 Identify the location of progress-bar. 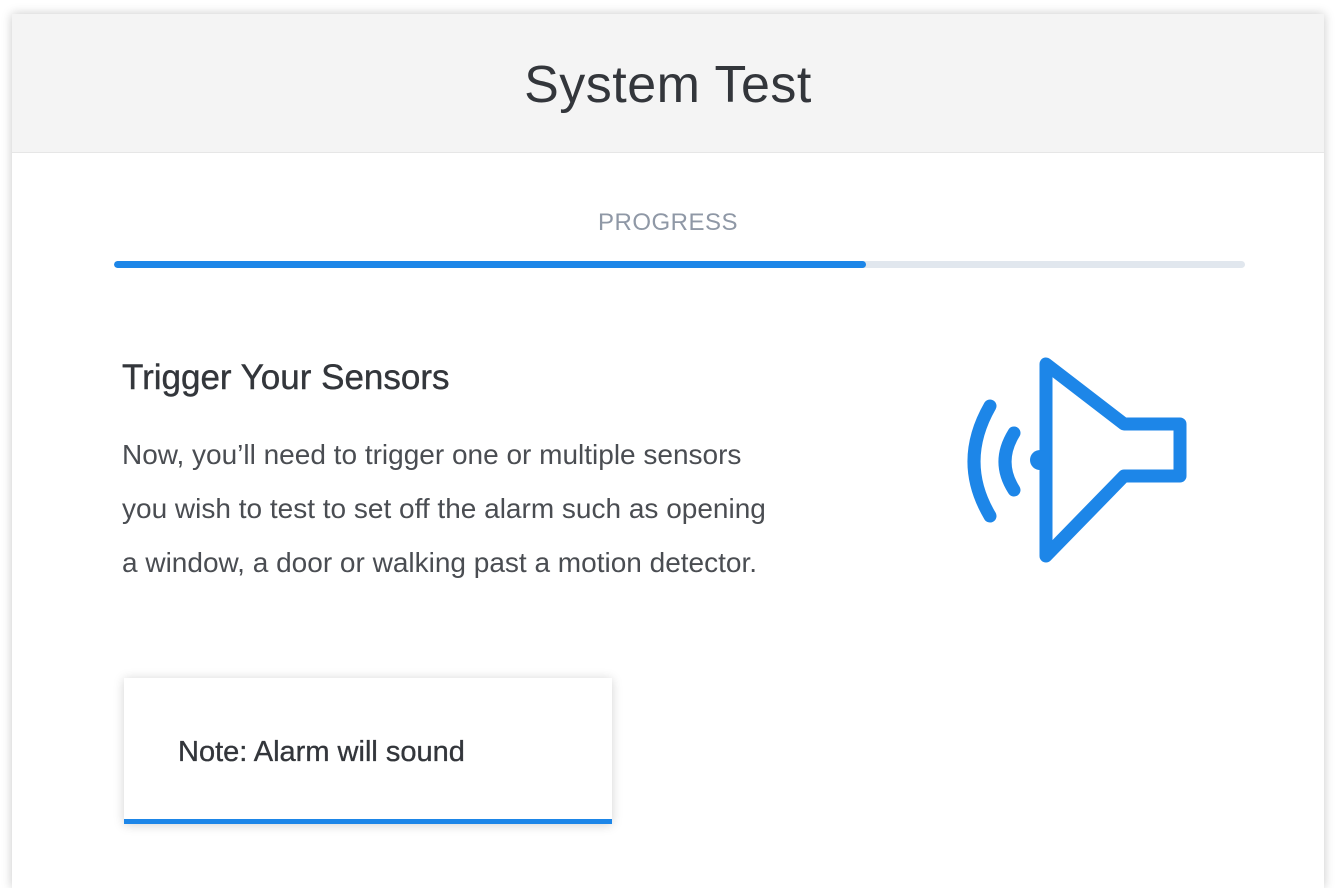
(679, 264).